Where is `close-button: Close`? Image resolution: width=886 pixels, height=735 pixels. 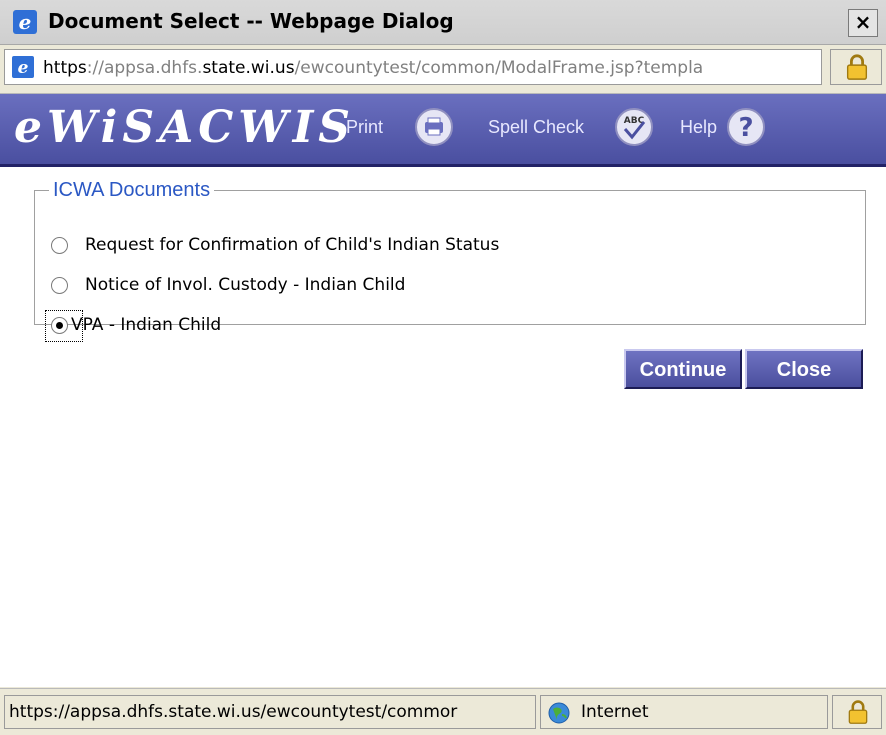
close-button: Close is located at coordinates (804, 369).